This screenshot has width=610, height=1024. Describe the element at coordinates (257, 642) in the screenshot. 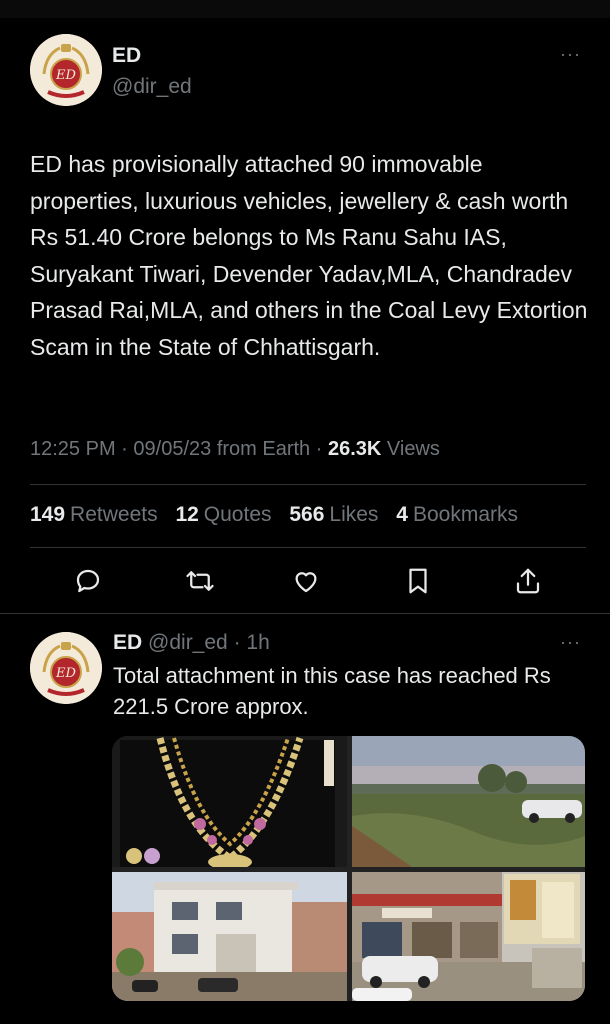

I see `tweet-age: 1h` at that location.